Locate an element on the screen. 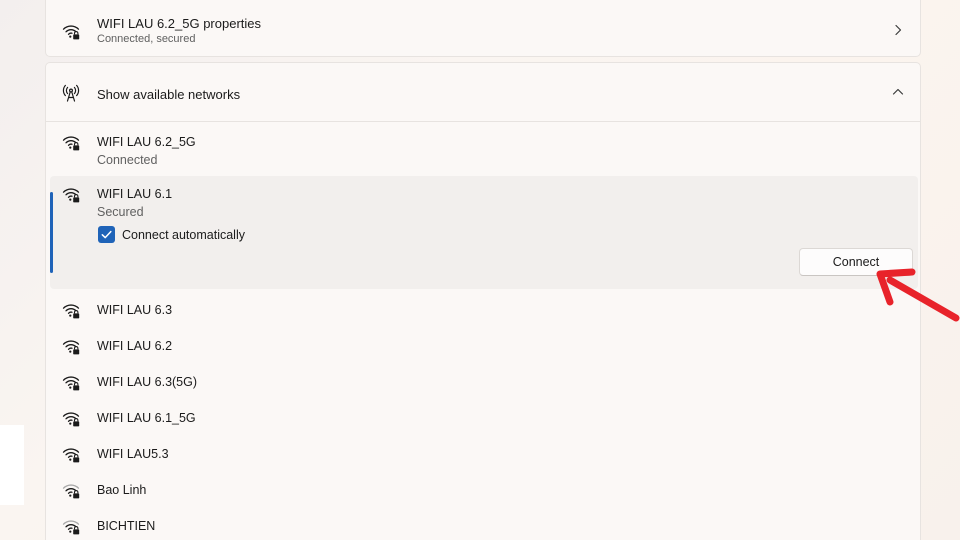 Image resolution: width=960 pixels, height=540 pixels. network-name: WIFI LAU 6.3(5G) is located at coordinates (147, 382).